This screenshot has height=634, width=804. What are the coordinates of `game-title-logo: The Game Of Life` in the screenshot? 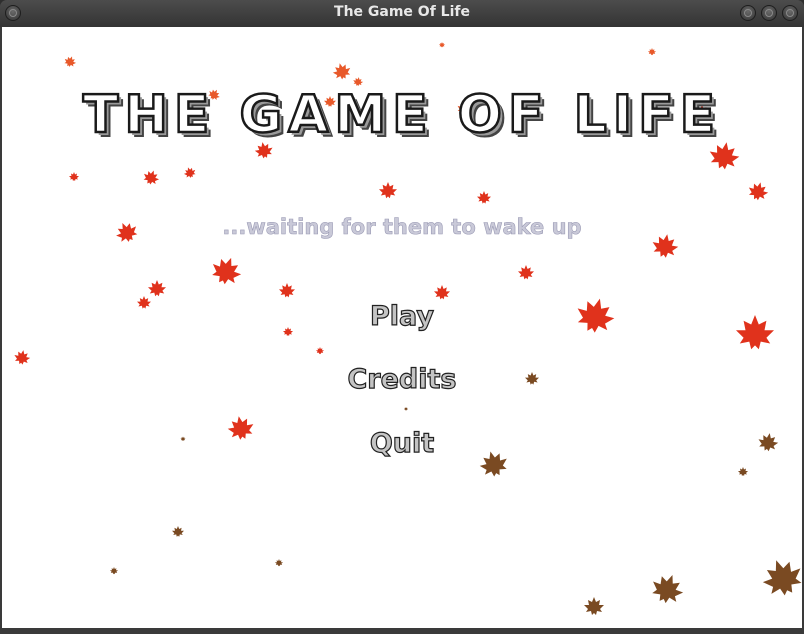 It's located at (402, 115).